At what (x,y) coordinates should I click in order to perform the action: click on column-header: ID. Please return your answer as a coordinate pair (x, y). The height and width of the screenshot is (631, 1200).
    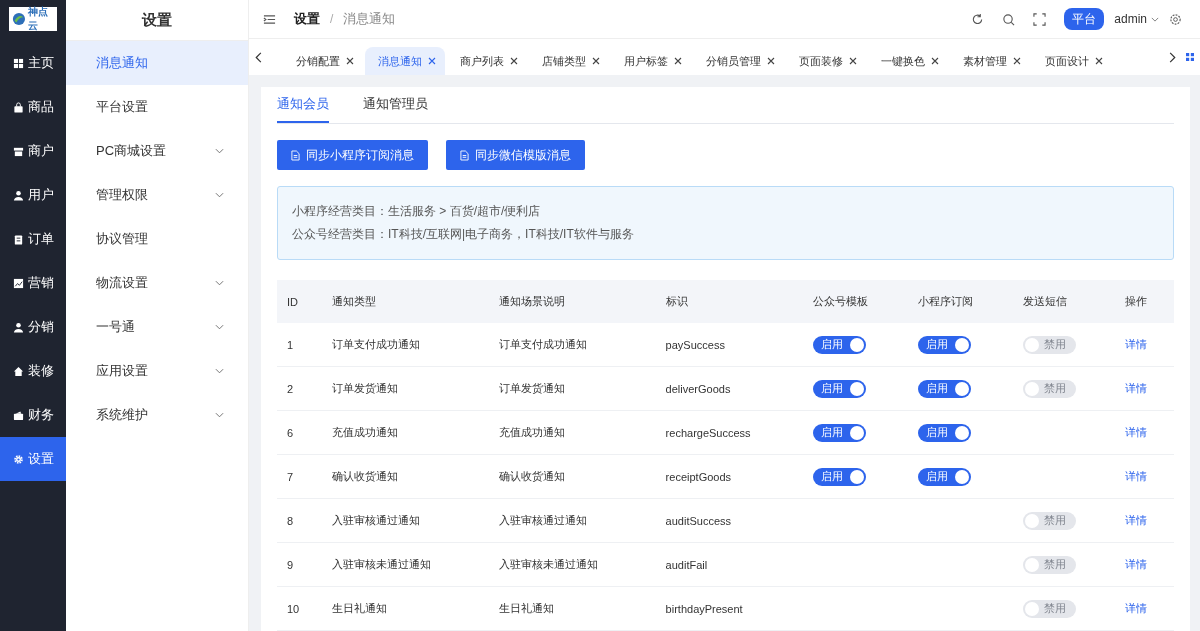
    Looking at the image, I should click on (300, 301).